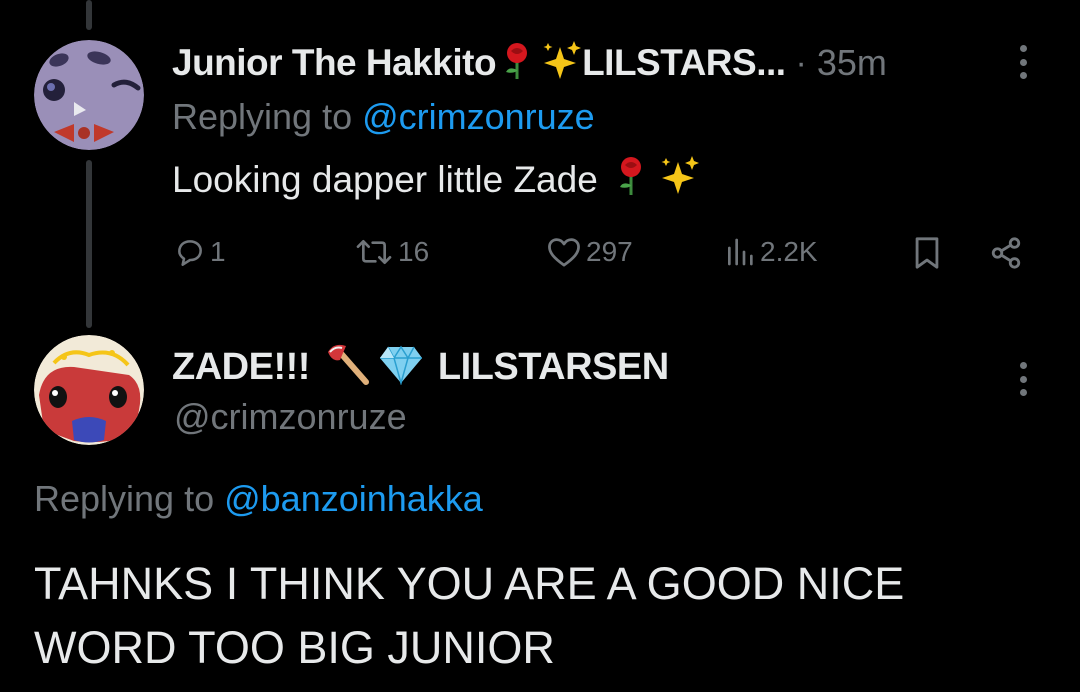 The width and height of the screenshot is (1080, 692). What do you see at coordinates (190, 253) in the screenshot?
I see `reply-icon` at bounding box center [190, 253].